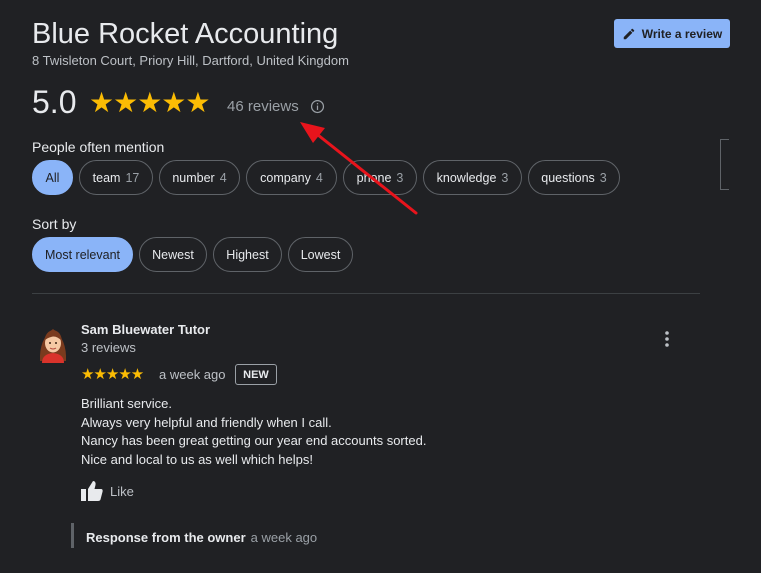 The image size is (761, 573). I want to click on sort-highest: Highest, so click(247, 254).